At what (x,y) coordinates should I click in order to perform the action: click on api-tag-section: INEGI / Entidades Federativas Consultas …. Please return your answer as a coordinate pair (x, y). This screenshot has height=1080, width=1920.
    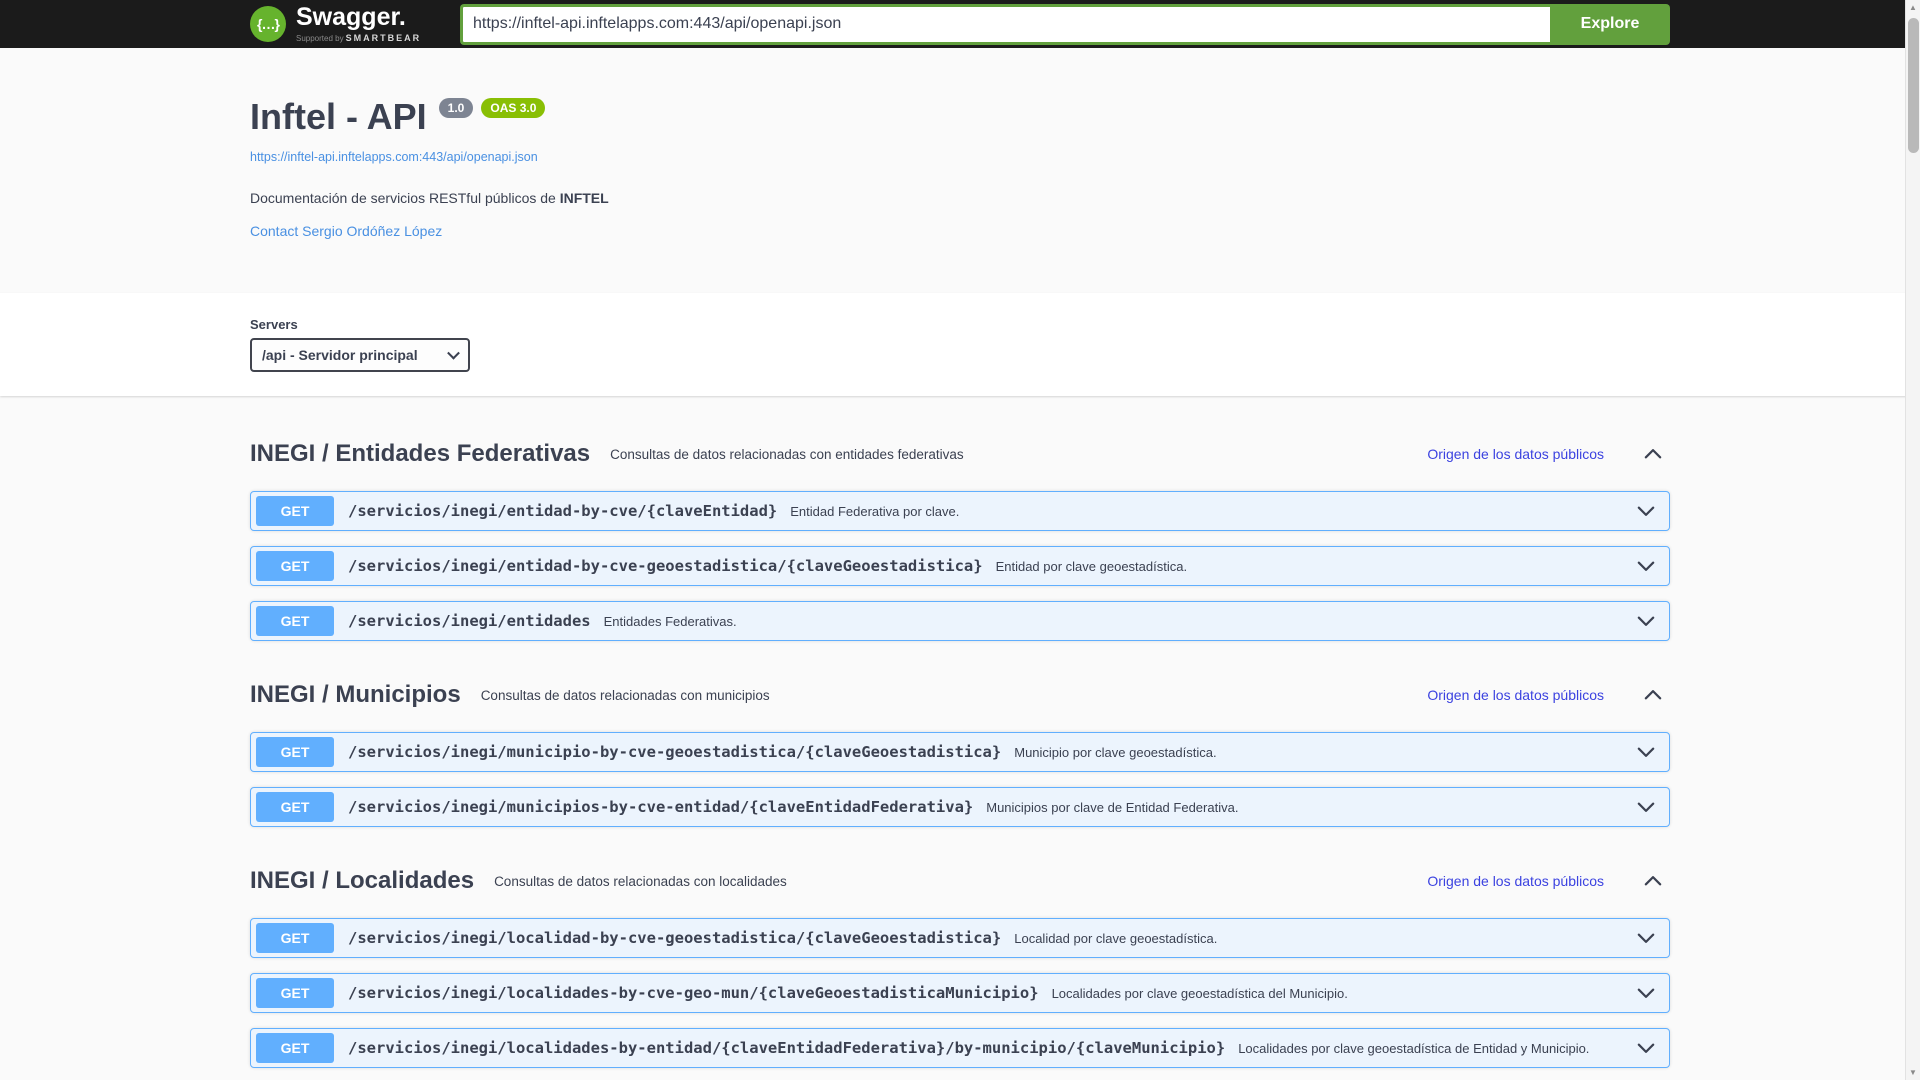
    Looking at the image, I should click on (960, 540).